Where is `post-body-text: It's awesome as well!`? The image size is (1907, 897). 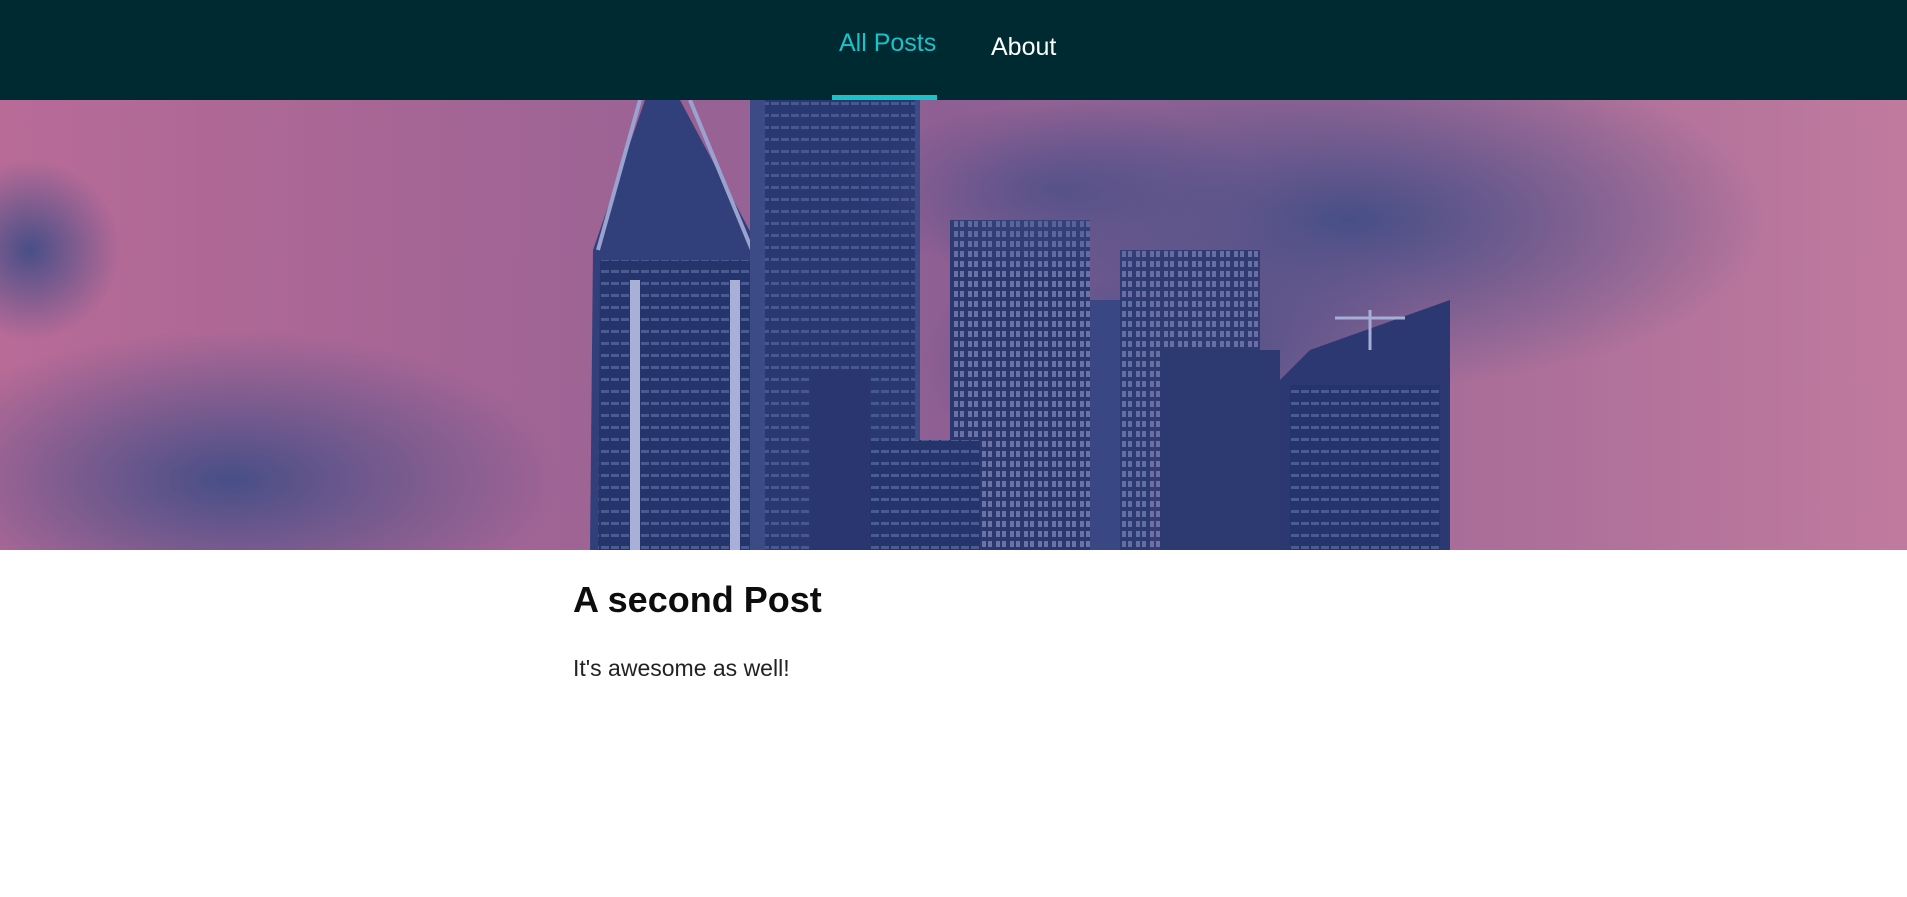
post-body-text: It's awesome as well! is located at coordinates (681, 668).